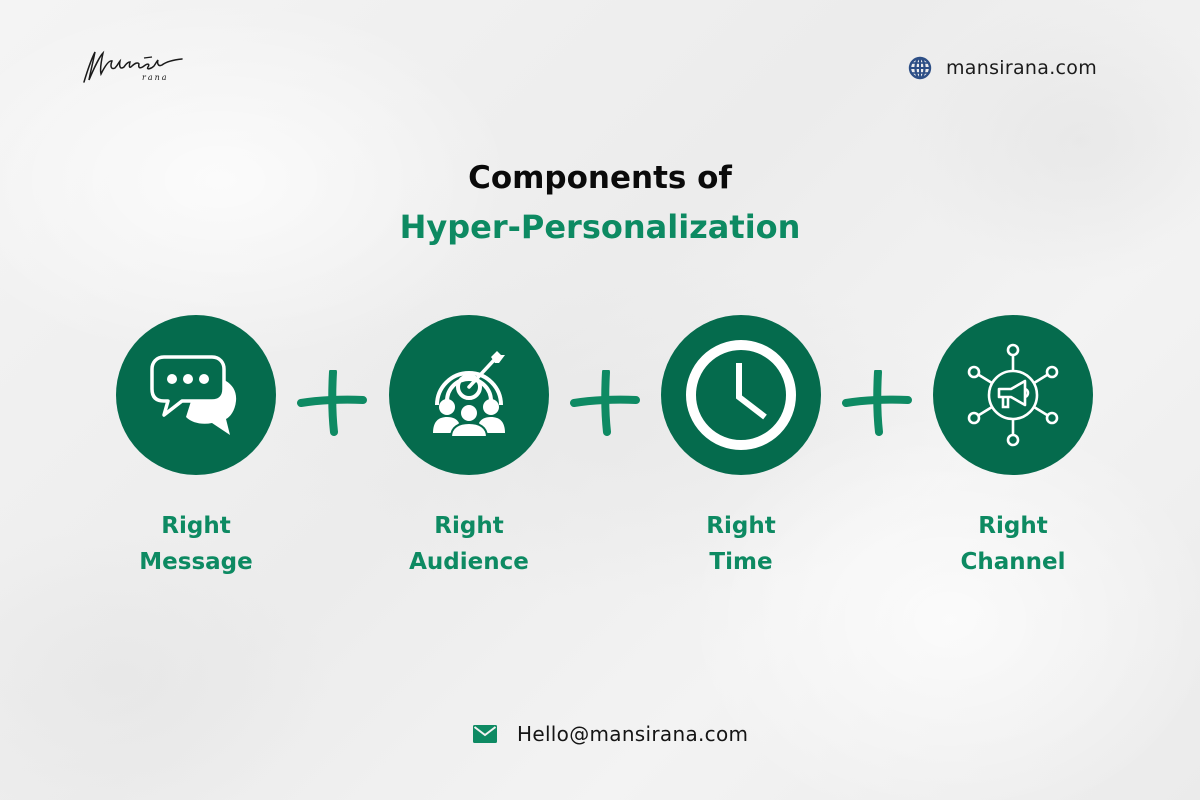 This screenshot has height=800, width=1200. Describe the element at coordinates (485, 734) in the screenshot. I see `mail-icon` at that location.